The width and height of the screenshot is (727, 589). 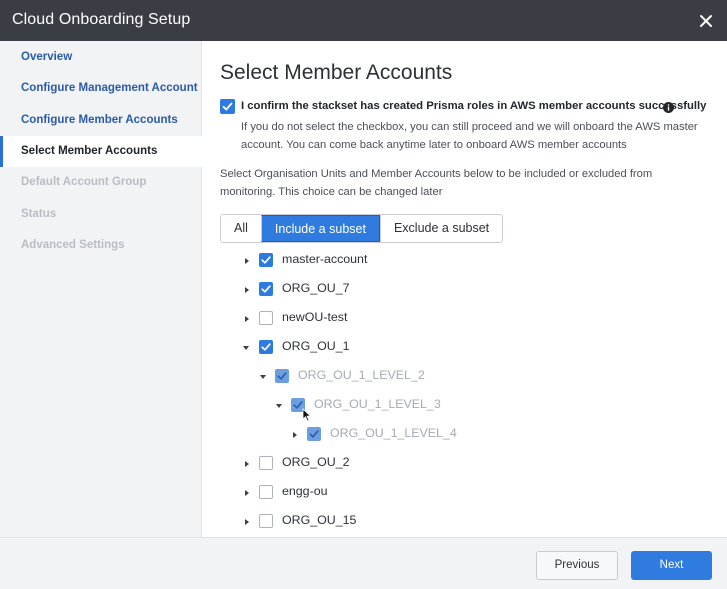 I want to click on tree-row: ORG_OU_7, so click(x=403, y=290).